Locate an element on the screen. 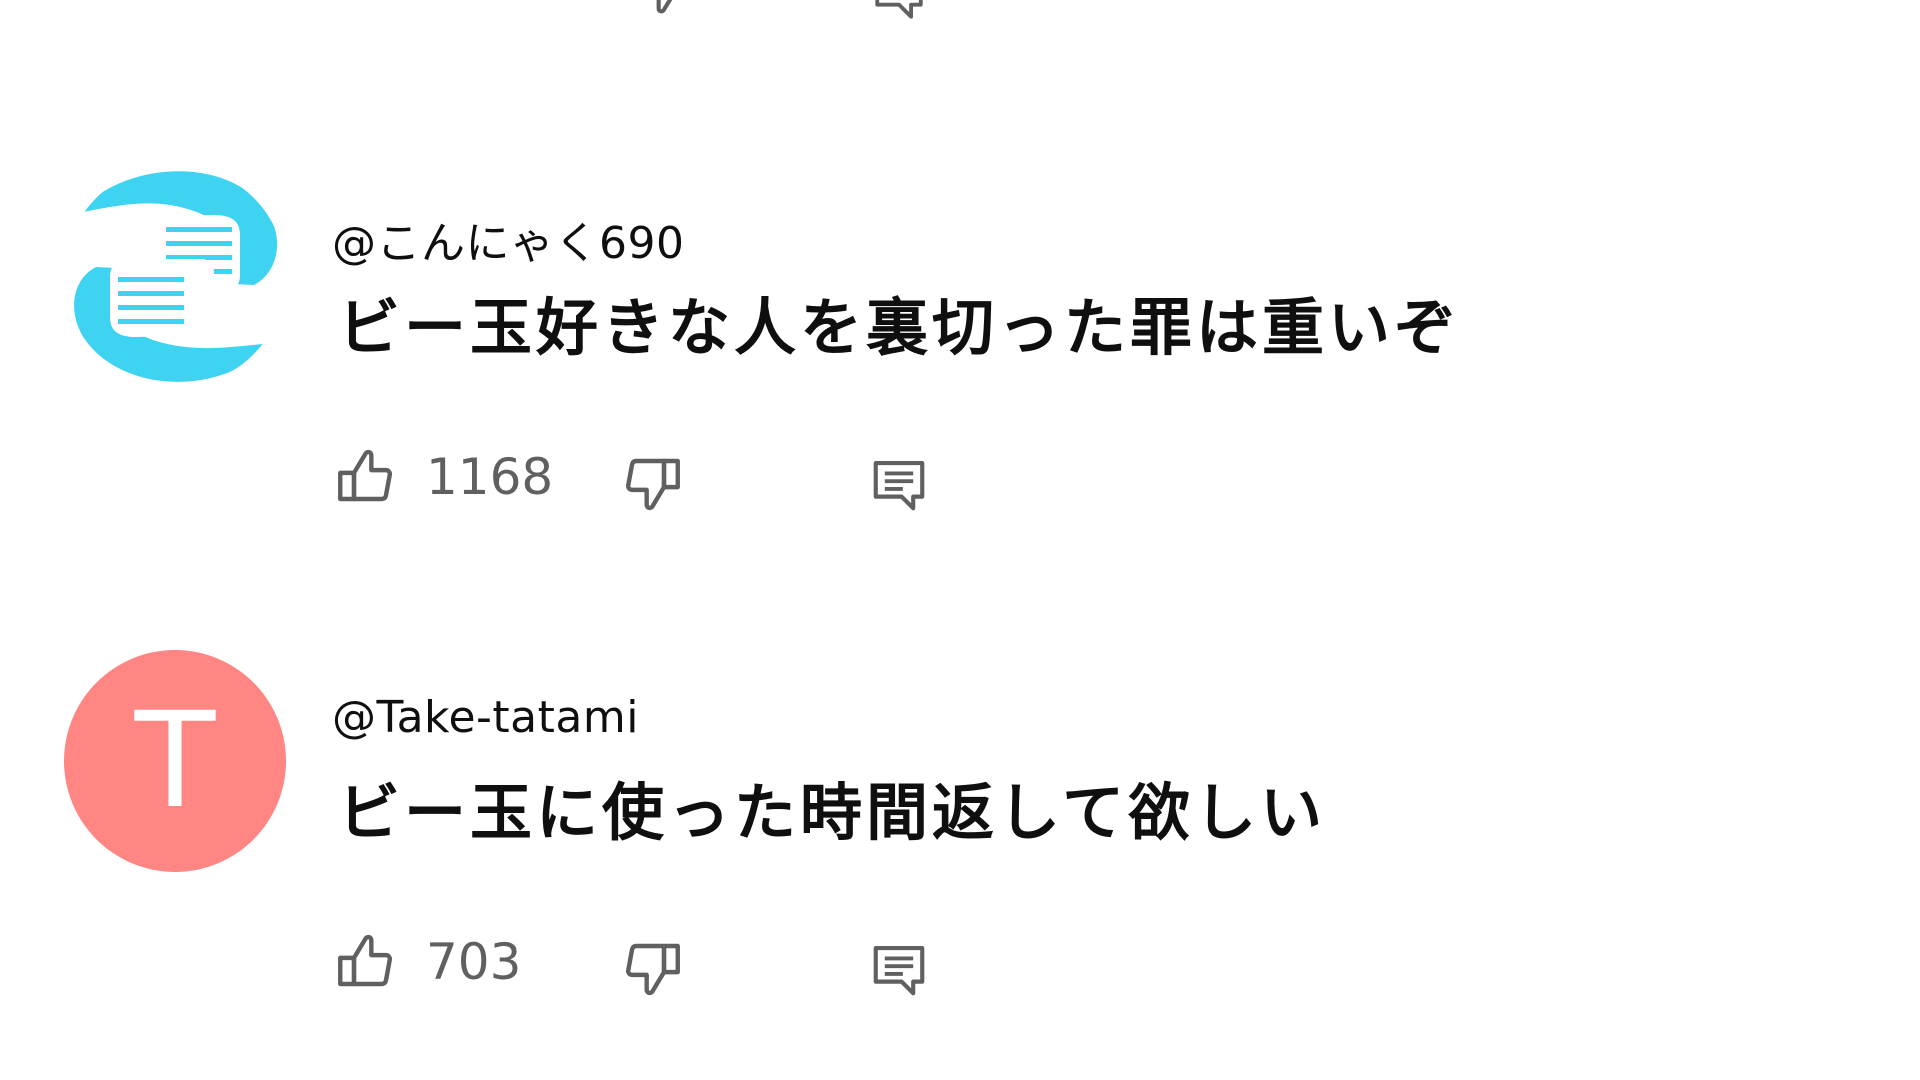 This screenshot has width=1920, height=1080. like-button: 1168 is located at coordinates (442, 477).